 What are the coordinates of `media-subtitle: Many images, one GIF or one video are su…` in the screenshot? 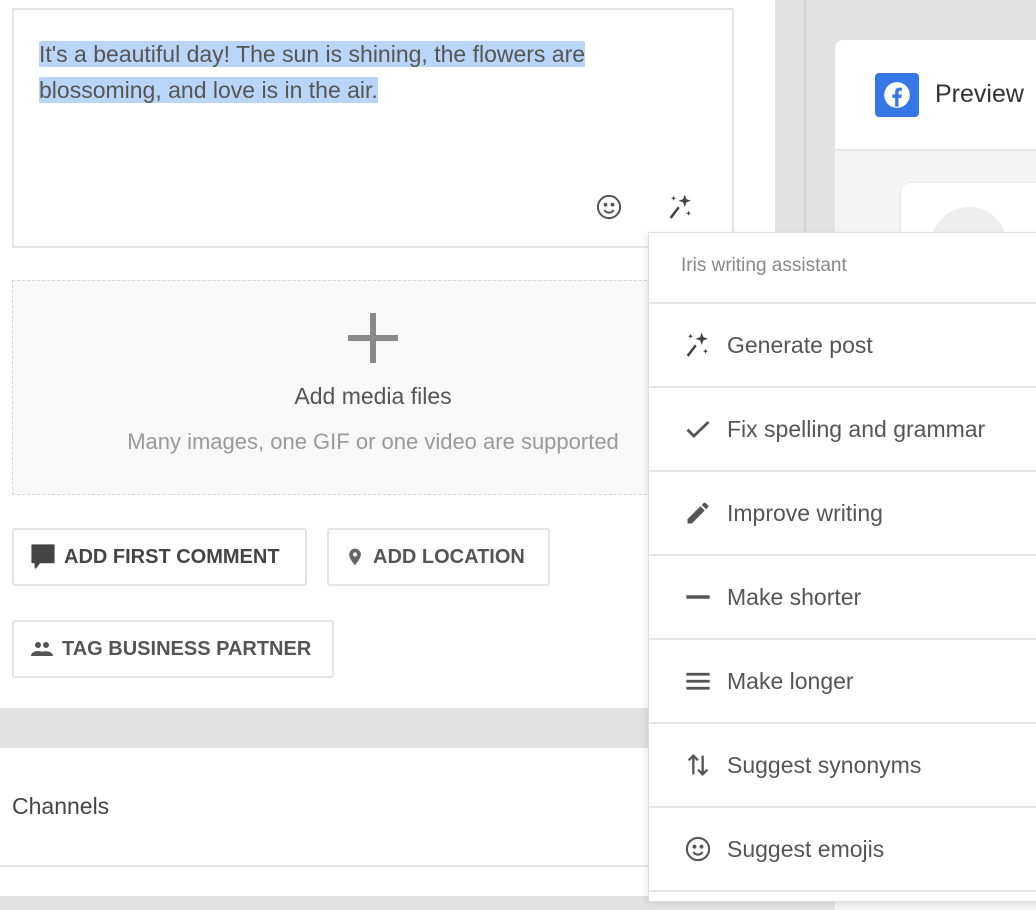 It's located at (373, 441).